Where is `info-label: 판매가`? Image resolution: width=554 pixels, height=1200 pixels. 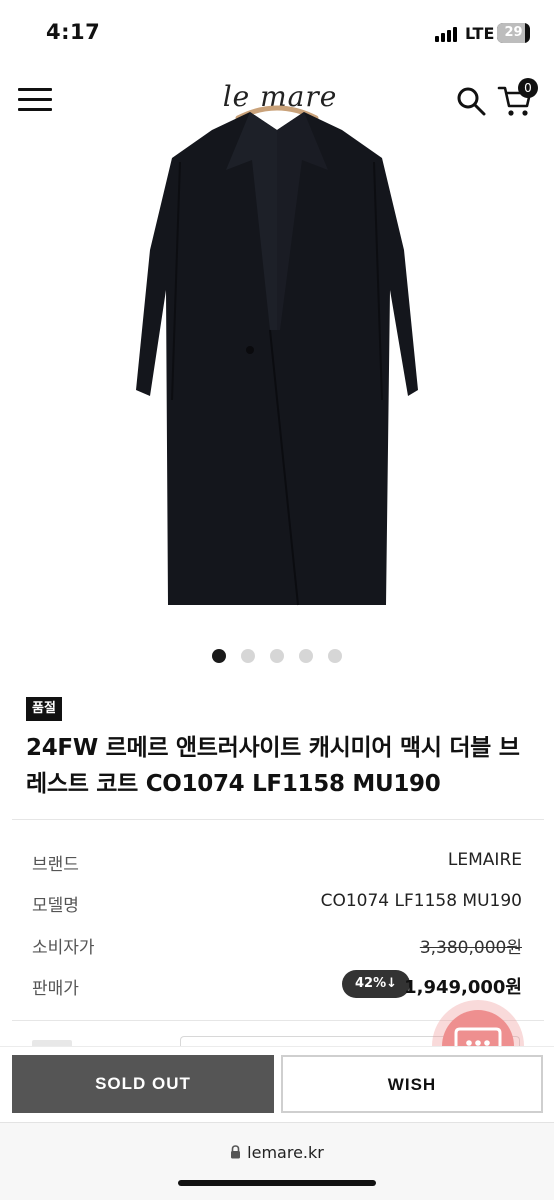
info-label: 판매가 is located at coordinates (55, 989).